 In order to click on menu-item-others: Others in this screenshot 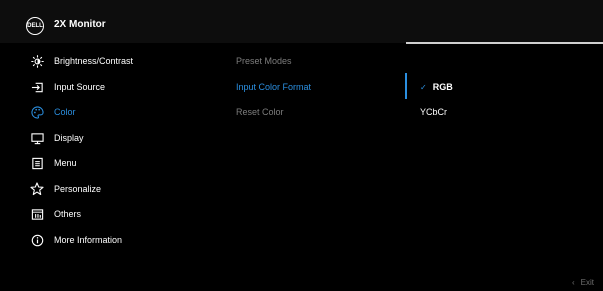, I will do `click(115, 215)`.